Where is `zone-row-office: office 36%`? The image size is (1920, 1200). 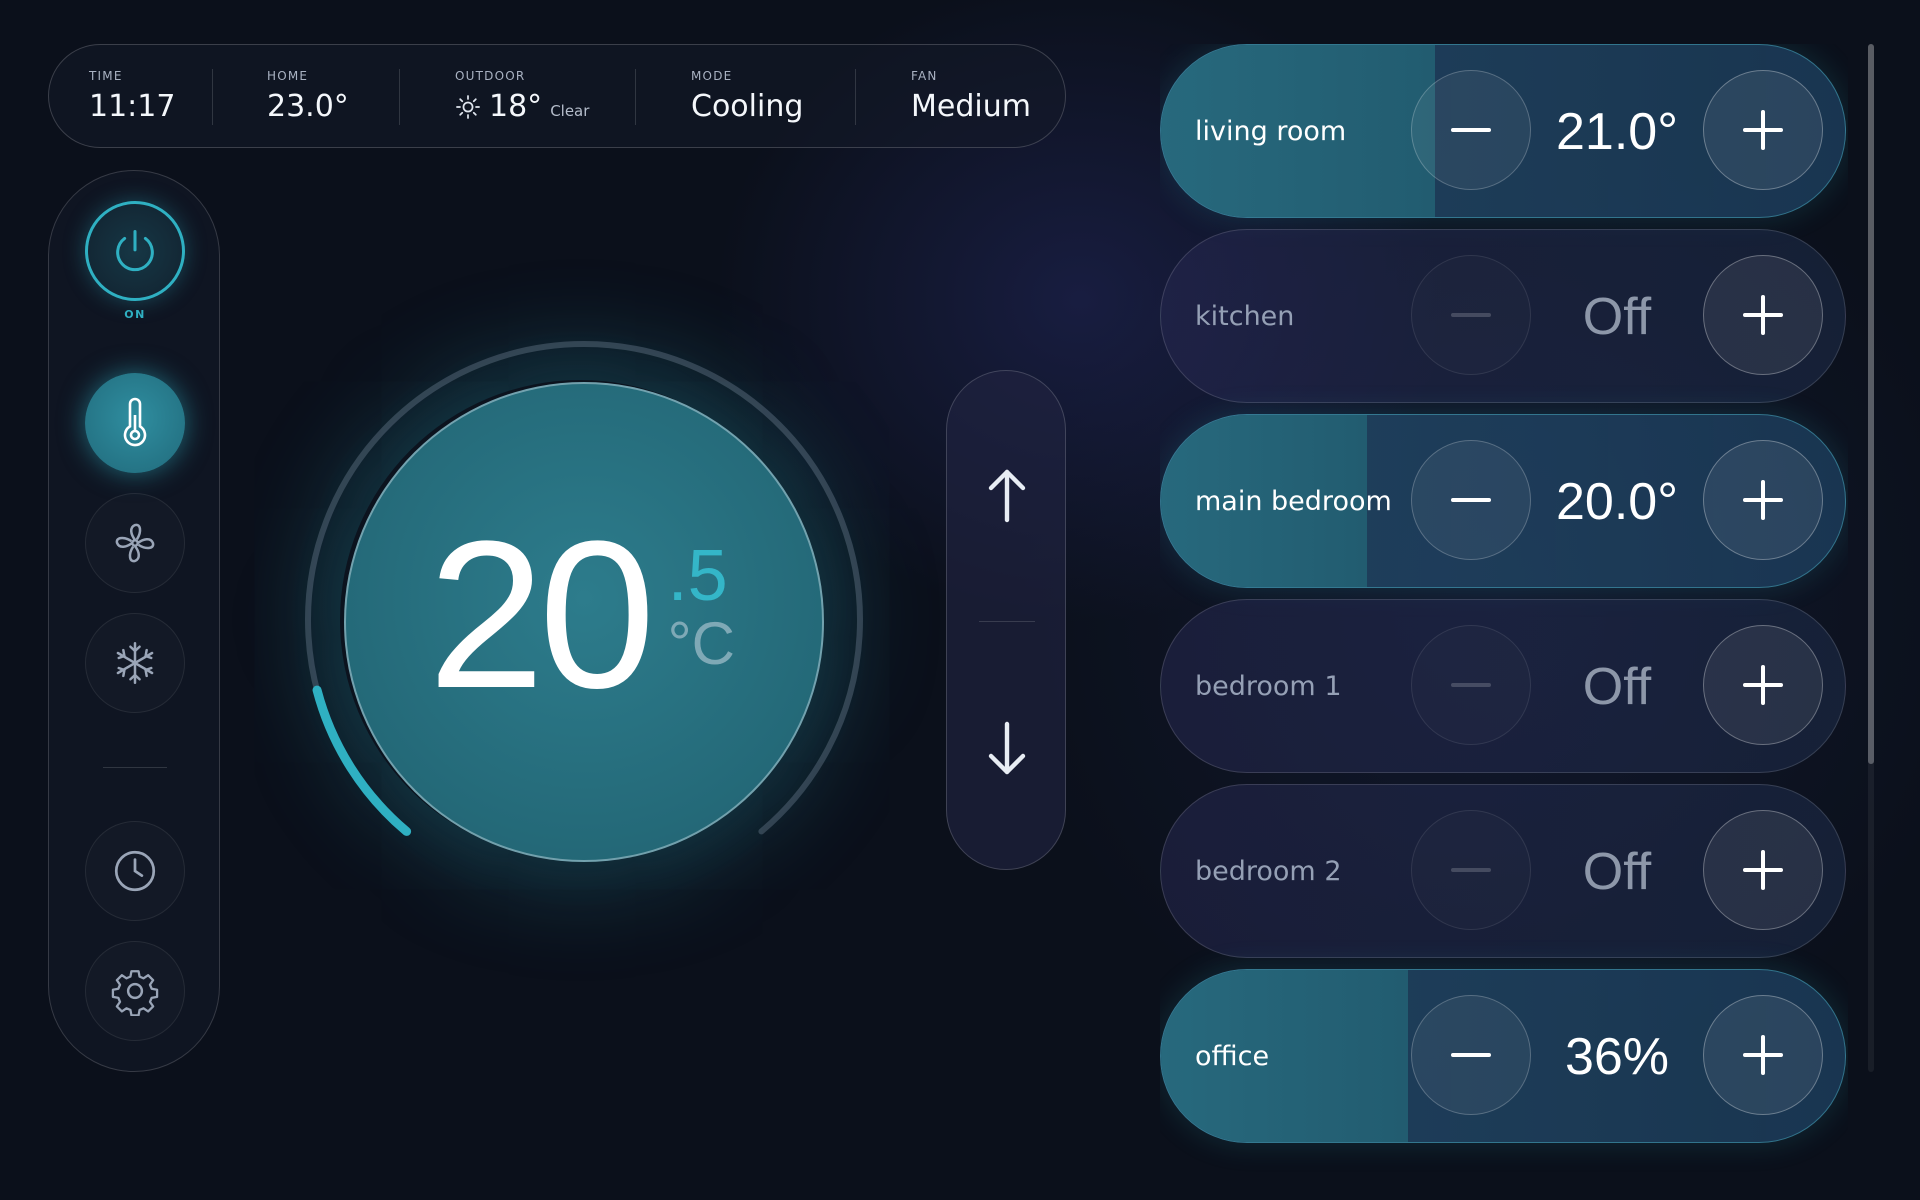
zone-row-office: office 36% is located at coordinates (1503, 1056).